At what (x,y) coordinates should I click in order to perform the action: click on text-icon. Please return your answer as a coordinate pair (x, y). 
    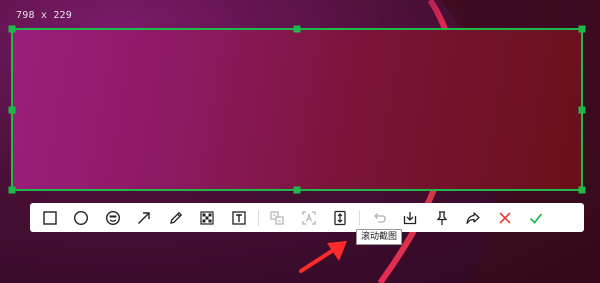
    Looking at the image, I should click on (239, 217).